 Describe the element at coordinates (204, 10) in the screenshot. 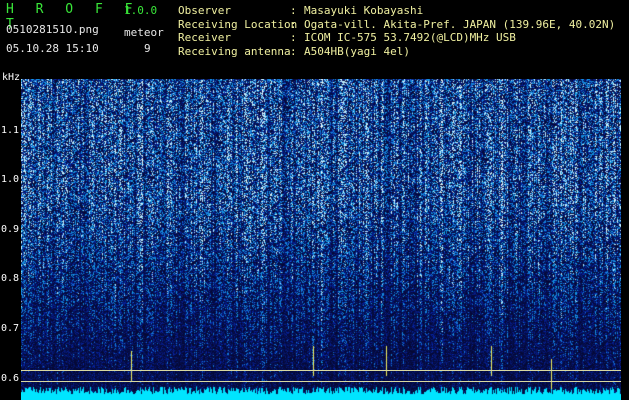

I see `info-key: Observer` at that location.